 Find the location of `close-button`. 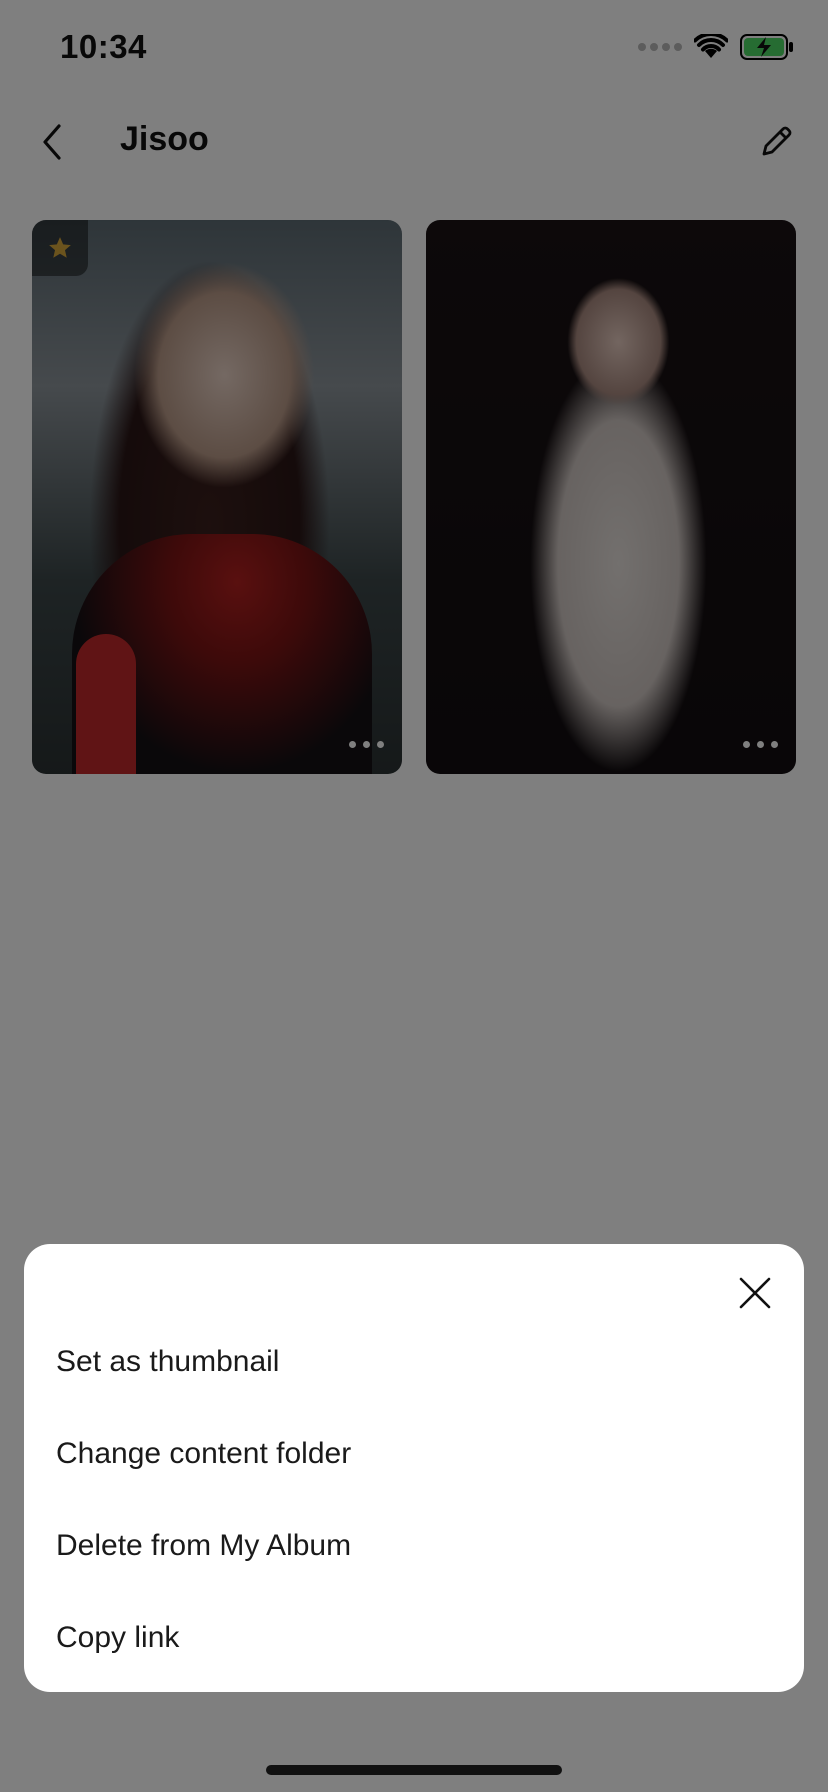

close-button is located at coordinates (755, 1293).